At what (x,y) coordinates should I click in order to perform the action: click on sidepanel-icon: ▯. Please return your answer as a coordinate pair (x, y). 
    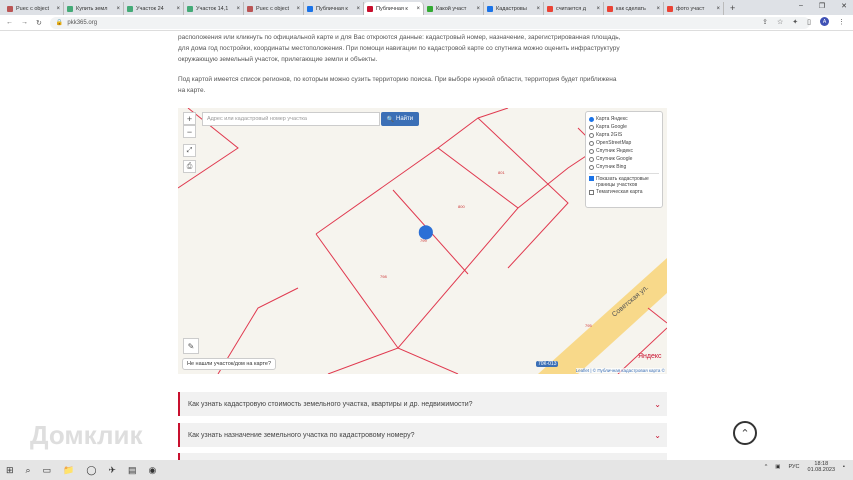
    Looking at the image, I should click on (809, 22).